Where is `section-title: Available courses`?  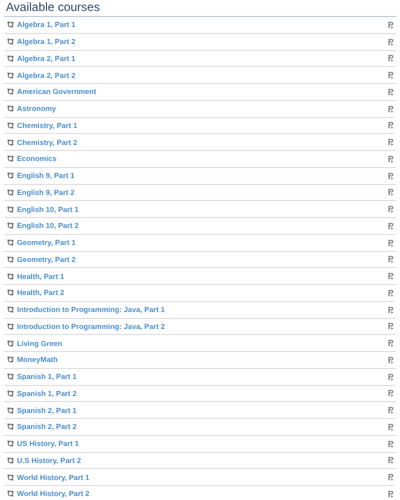 section-title: Available courses is located at coordinates (200, 8).